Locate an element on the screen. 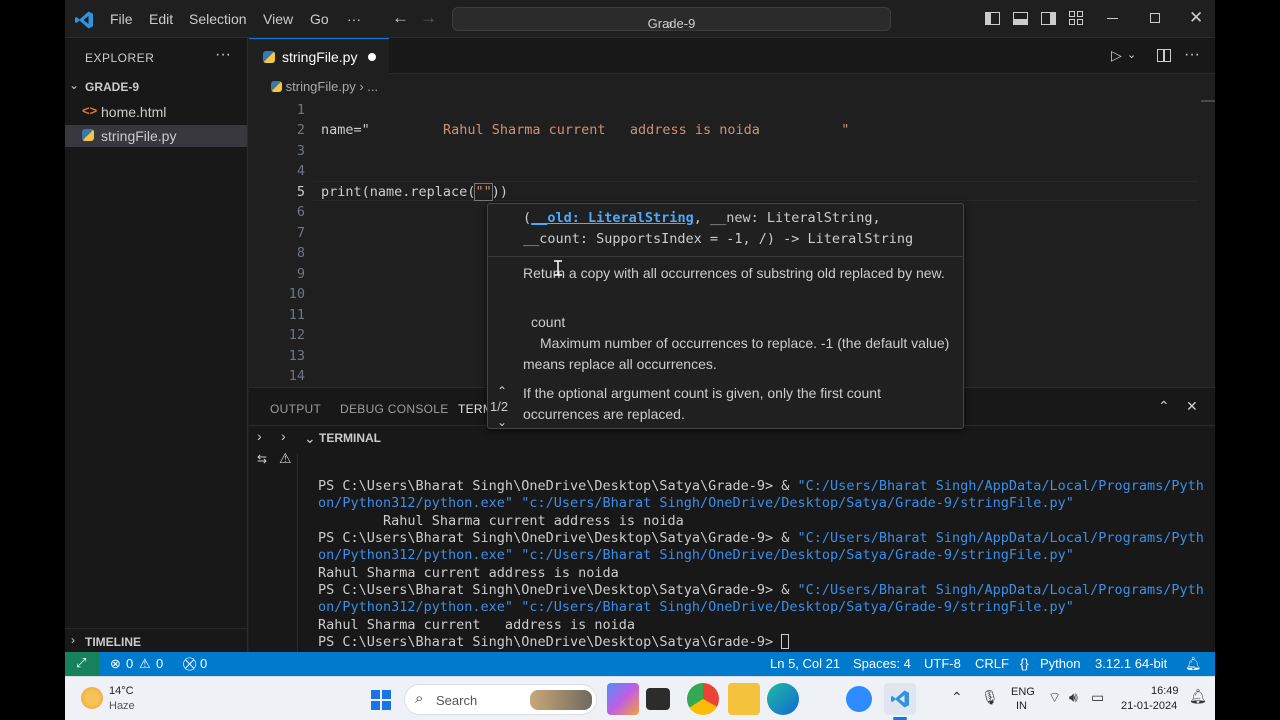  remote-icon: ⤢ is located at coordinates (81, 662).